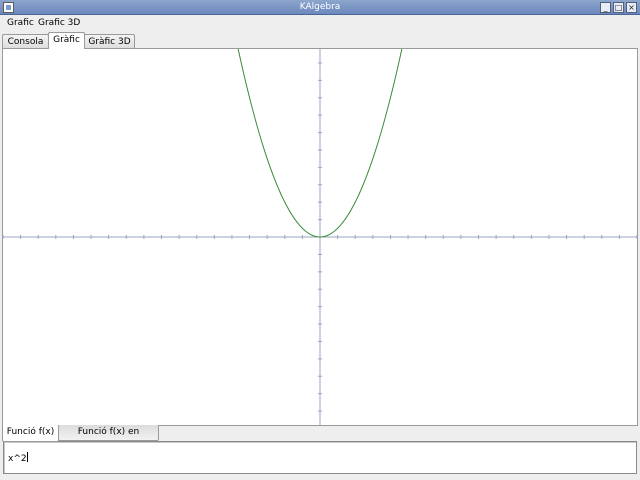  What do you see at coordinates (20, 23) in the screenshot?
I see `menu-grafic: Grafic` at bounding box center [20, 23].